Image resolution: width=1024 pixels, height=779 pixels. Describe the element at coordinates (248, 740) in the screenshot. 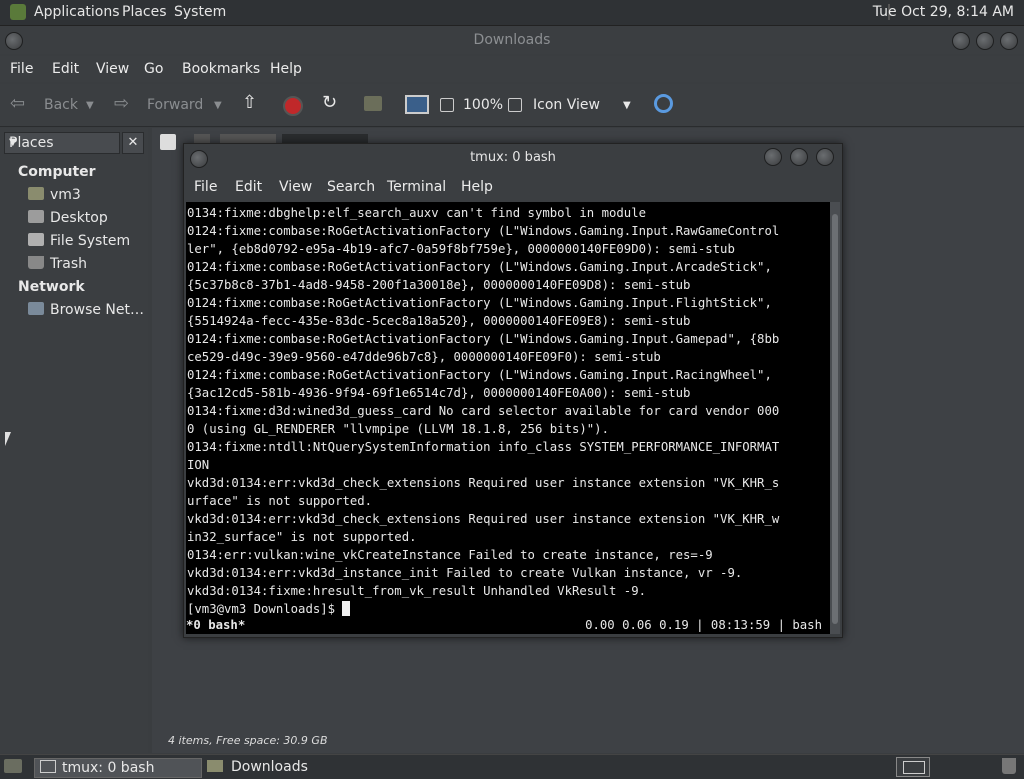

I see `file-manager-status: 4 items, Free space: 30.9 GB` at that location.